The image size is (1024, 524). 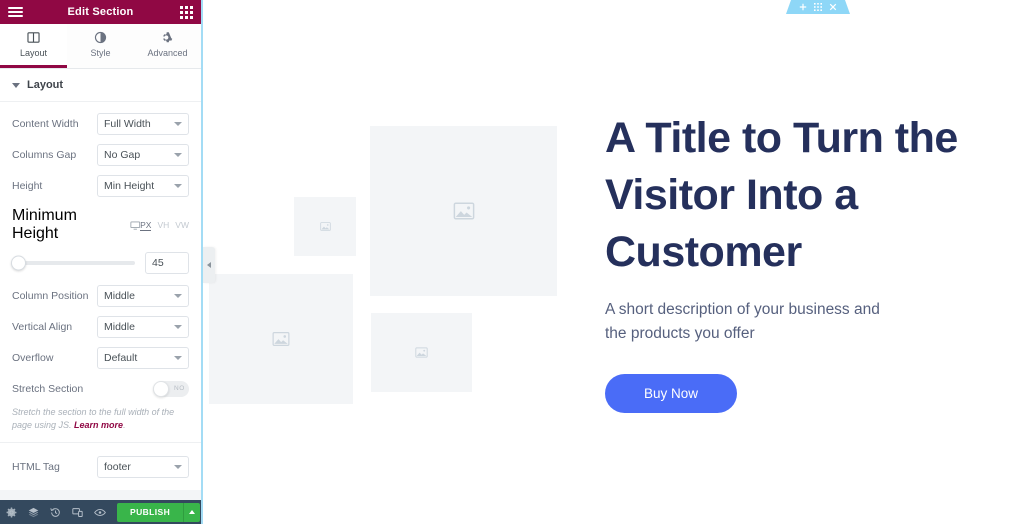 I want to click on panel-collapse-handle, so click(x=209, y=265).